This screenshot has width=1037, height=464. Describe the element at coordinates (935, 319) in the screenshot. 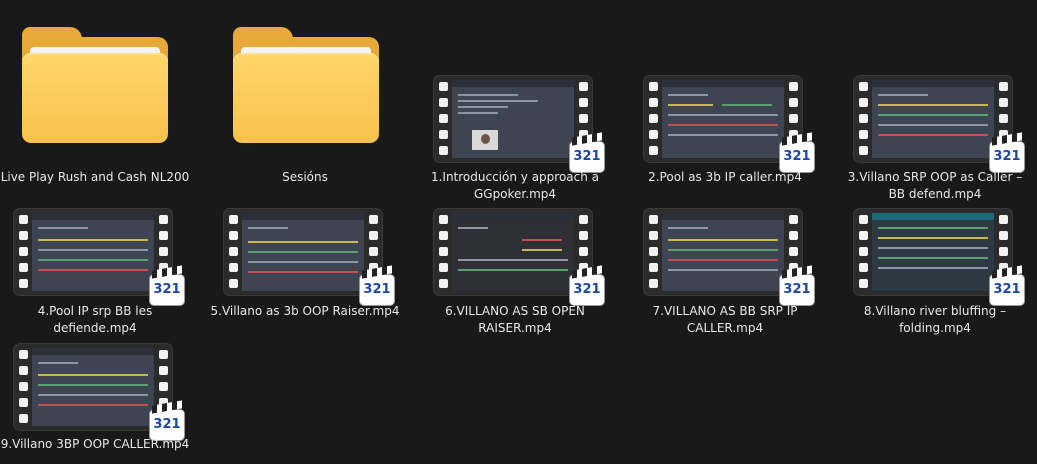

I see `file-name: 8.Villano river bluffing – folding.mp4` at that location.